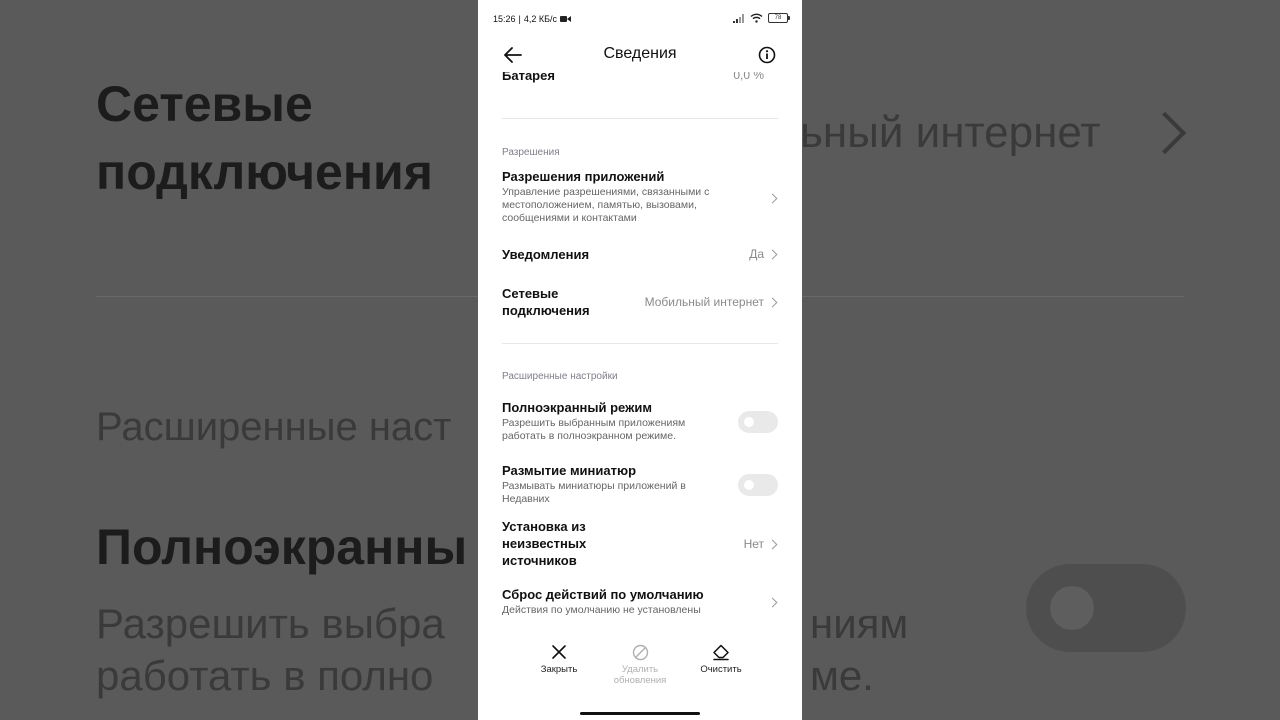 The width and height of the screenshot is (1280, 720). I want to click on network-value: Мобильный интернет, so click(704, 302).